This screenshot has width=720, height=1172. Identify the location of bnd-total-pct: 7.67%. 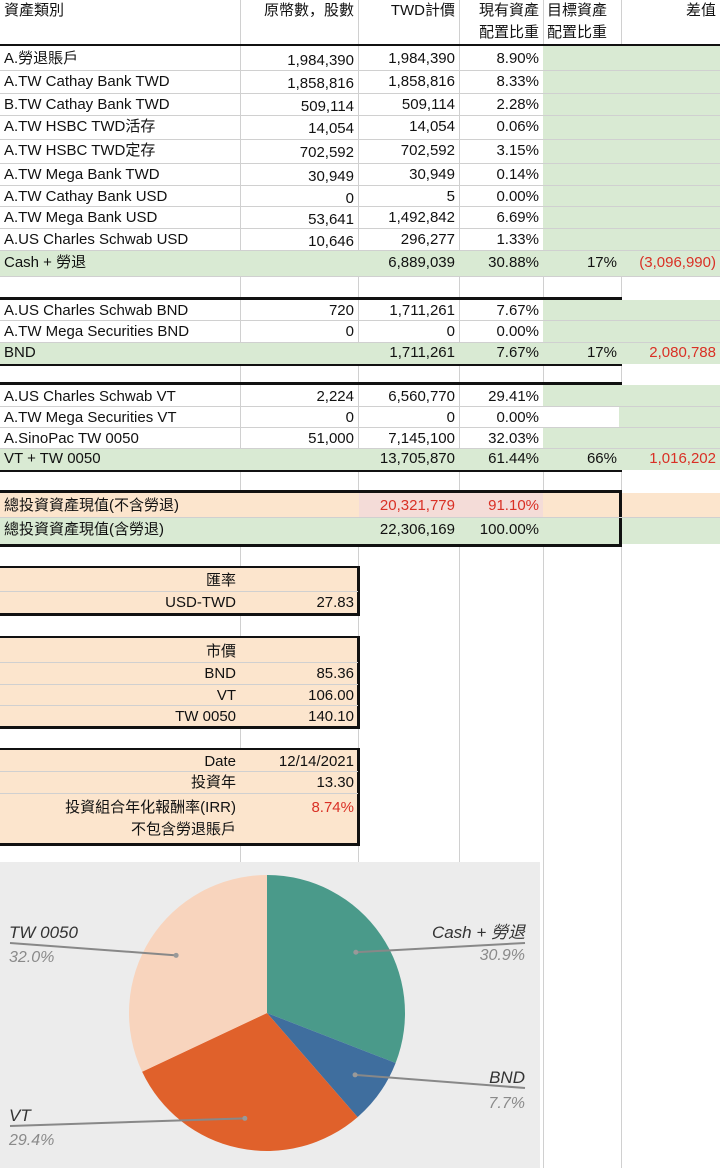
(501, 353).